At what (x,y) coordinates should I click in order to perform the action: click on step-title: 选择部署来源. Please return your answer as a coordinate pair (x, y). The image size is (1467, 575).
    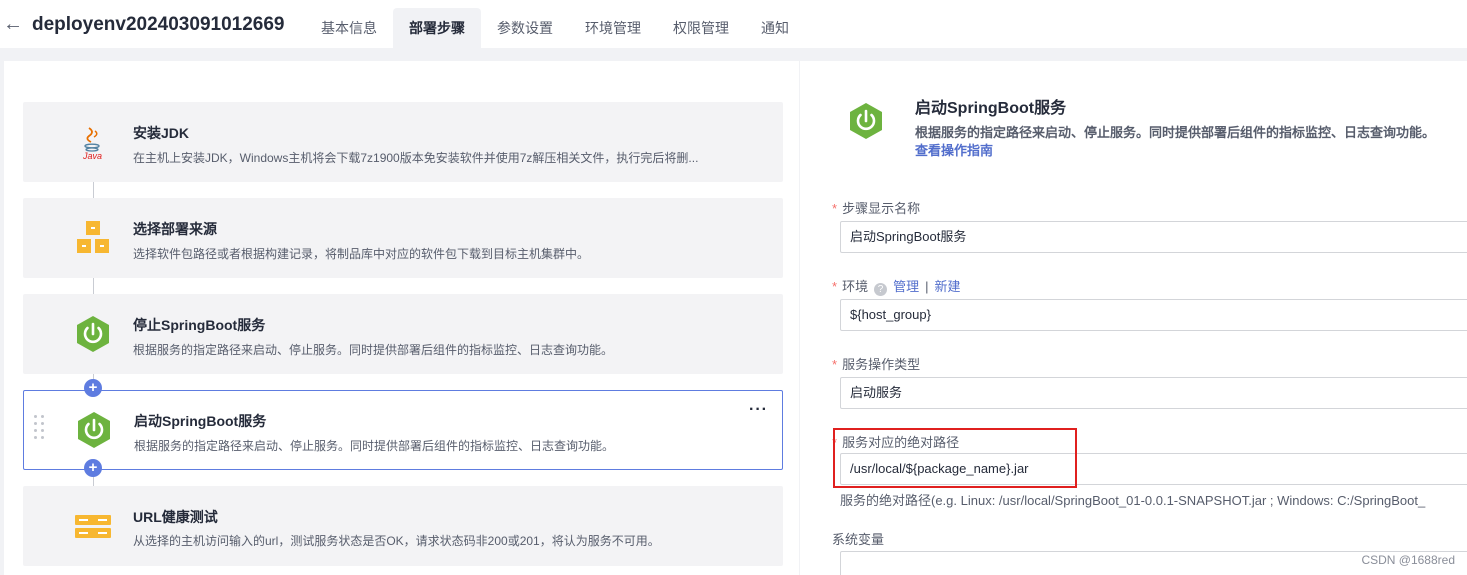
    Looking at the image, I should click on (175, 229).